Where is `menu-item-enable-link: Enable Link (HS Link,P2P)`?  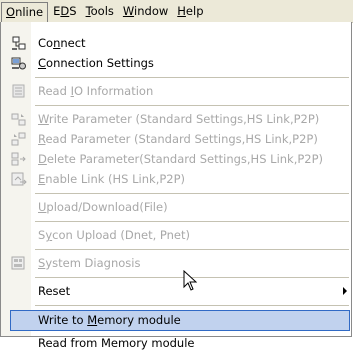
menu-item-enable-link: Enable Link (HS Link,P2P) is located at coordinates (176, 179).